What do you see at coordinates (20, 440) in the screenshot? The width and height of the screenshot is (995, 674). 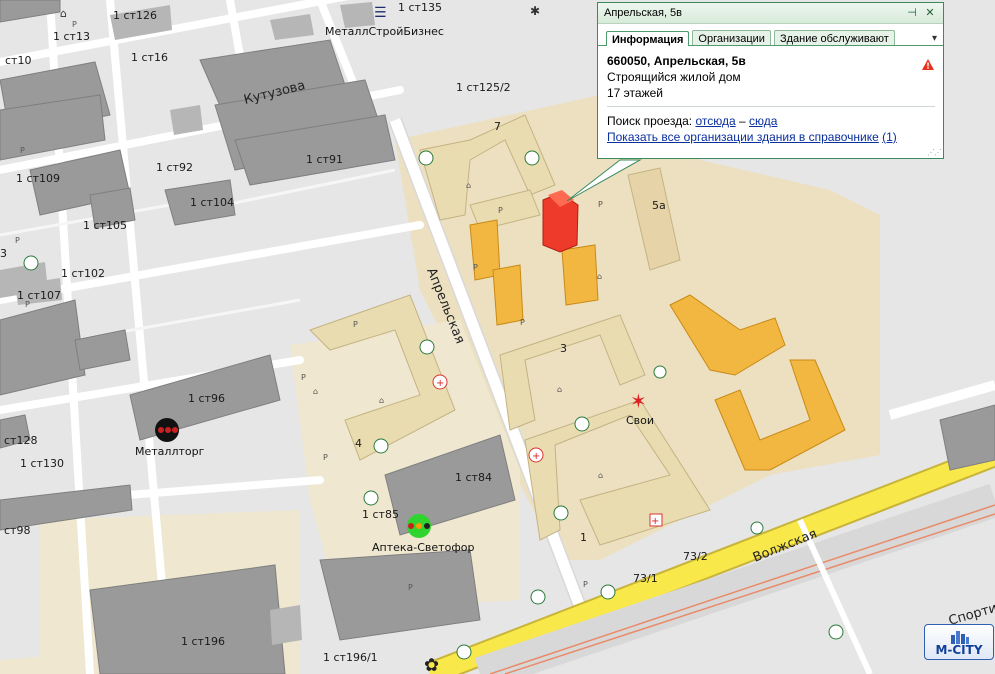 I see `label-st128: ст128` at bounding box center [20, 440].